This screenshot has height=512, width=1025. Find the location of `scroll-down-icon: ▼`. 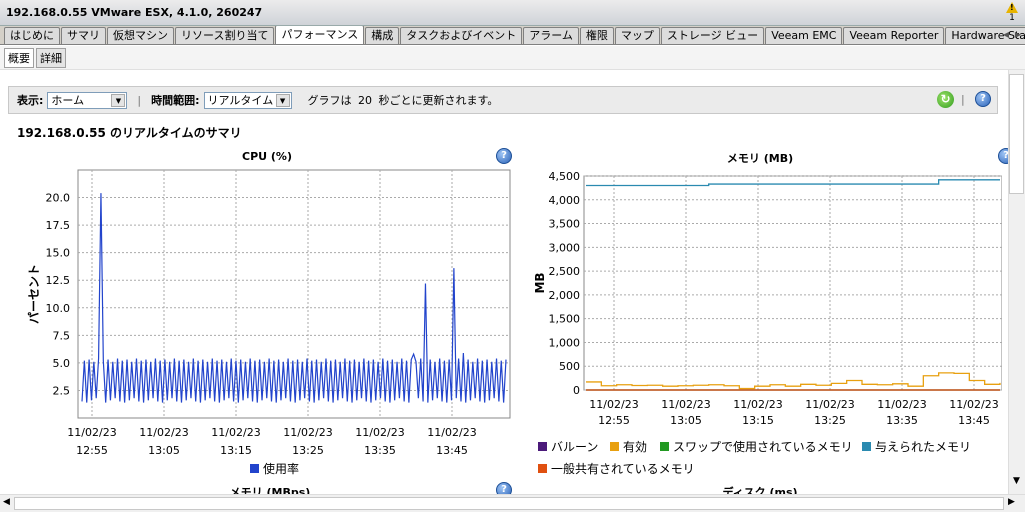

scroll-down-icon: ▼ is located at coordinates (1016, 481).